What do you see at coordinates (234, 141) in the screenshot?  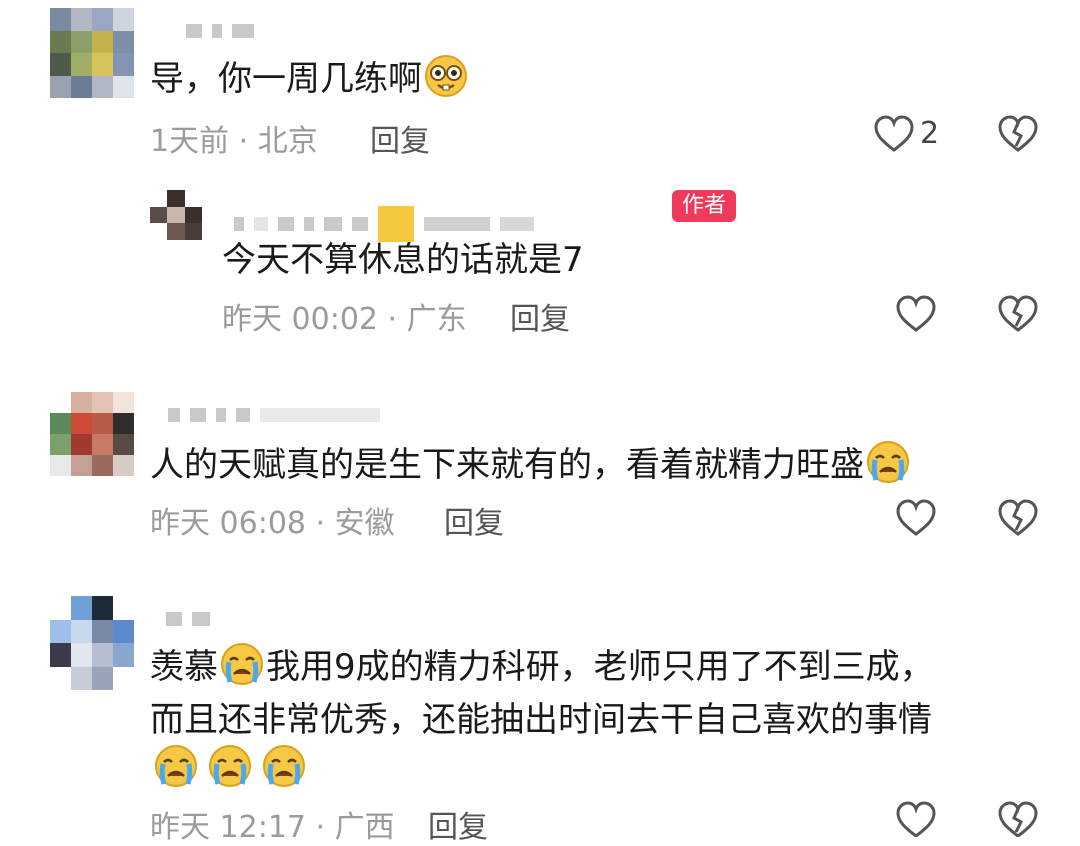 I see `comment-meta: 1天前 · 北京` at bounding box center [234, 141].